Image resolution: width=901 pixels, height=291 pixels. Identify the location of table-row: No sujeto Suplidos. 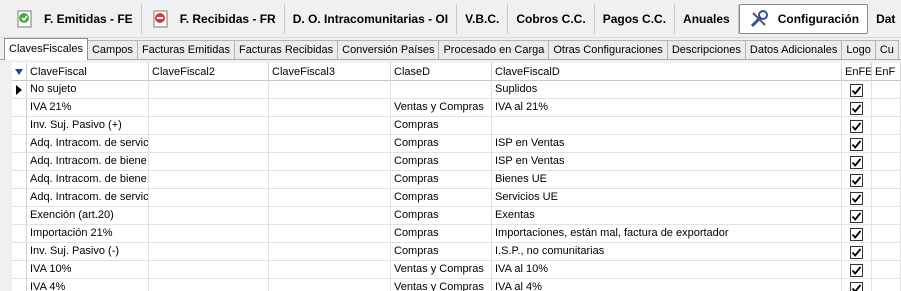
(456, 90).